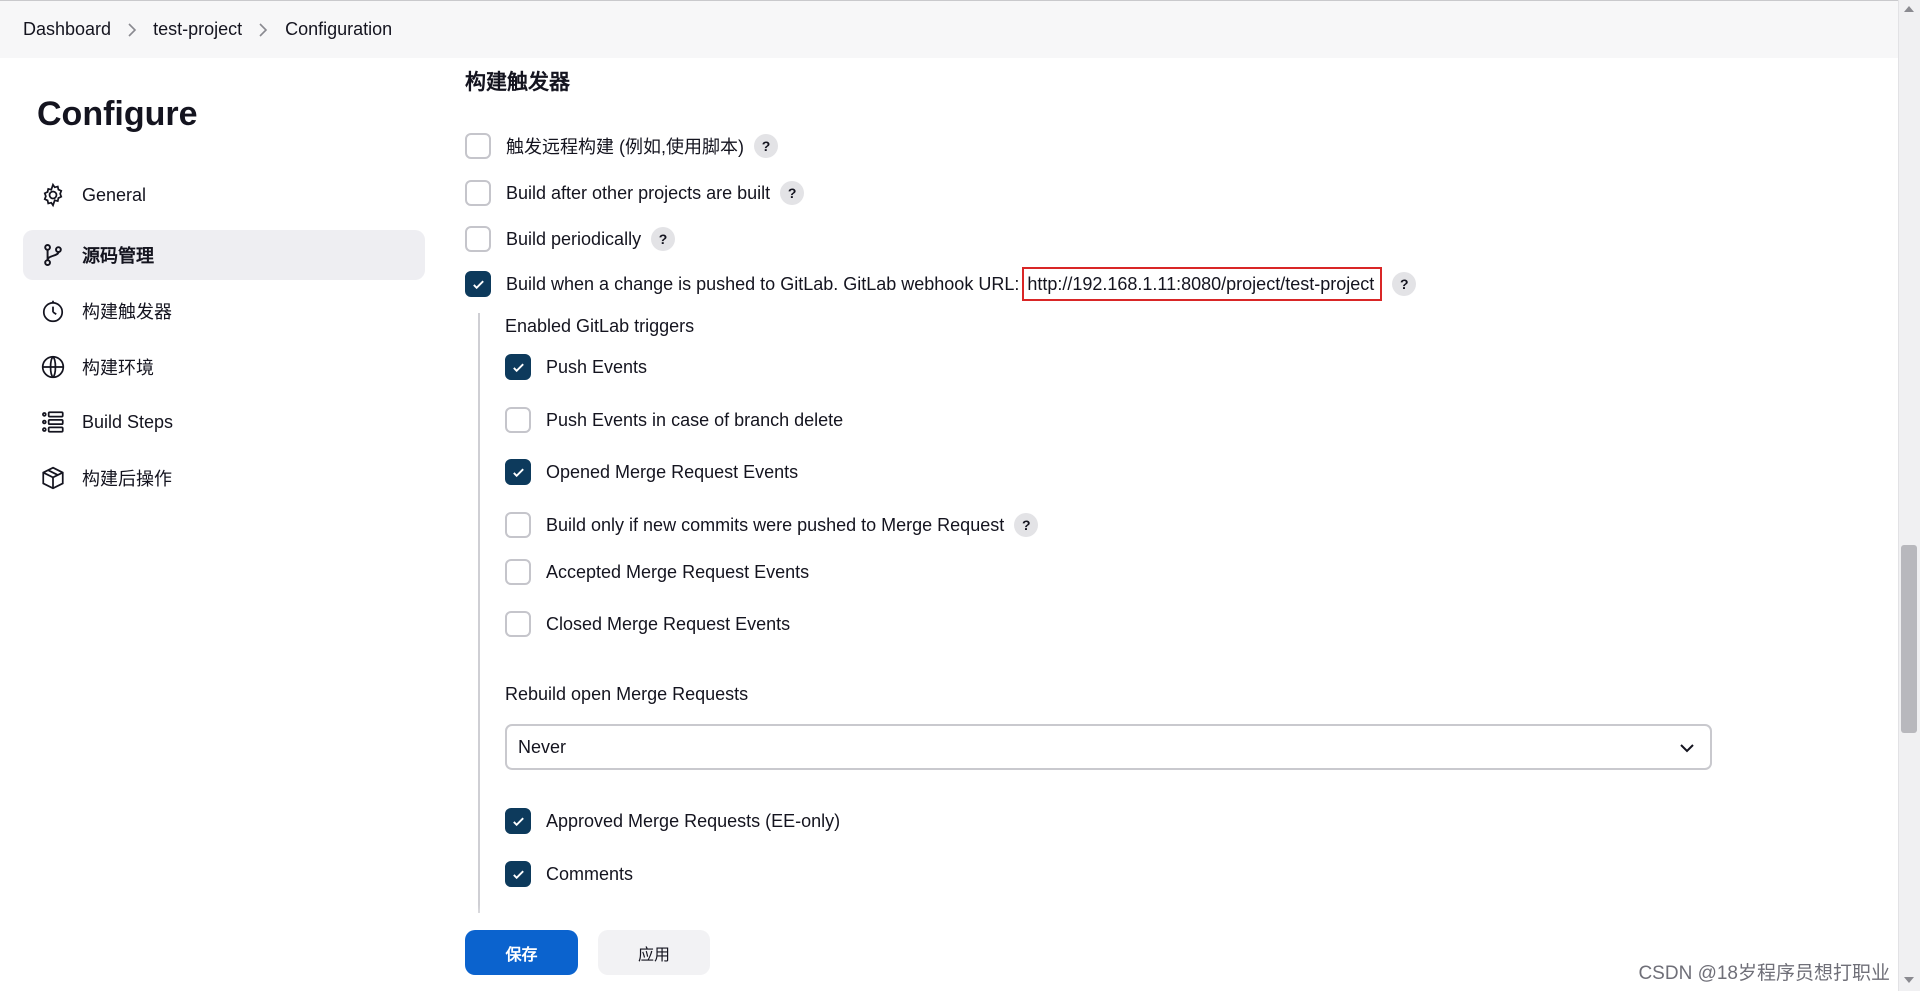 The width and height of the screenshot is (1920, 991). What do you see at coordinates (53, 478) in the screenshot?
I see `package-icon` at bounding box center [53, 478].